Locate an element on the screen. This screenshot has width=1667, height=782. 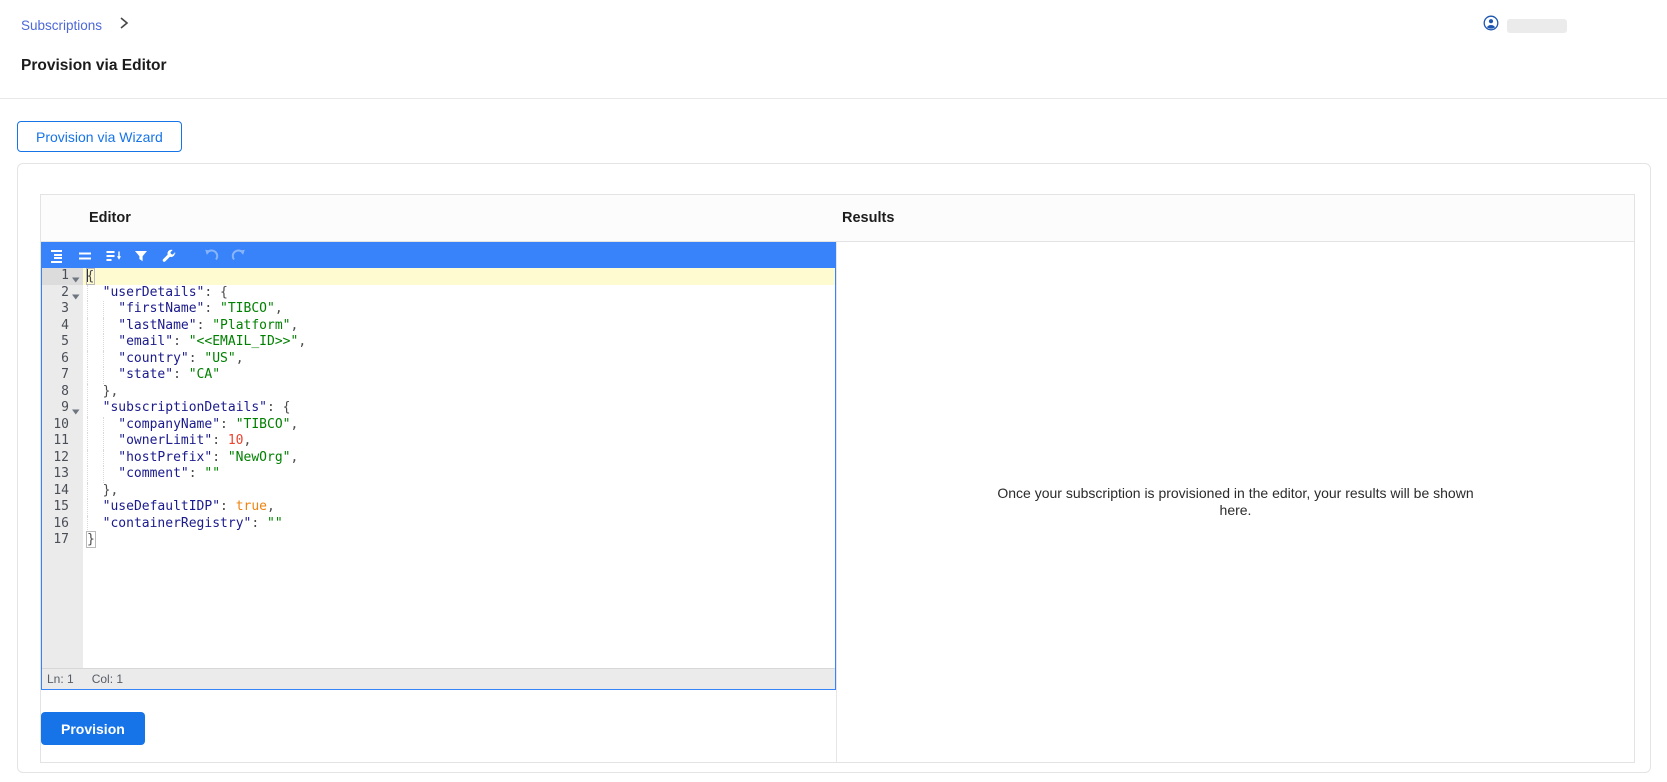
code-line: "comment": "" is located at coordinates (461, 474).